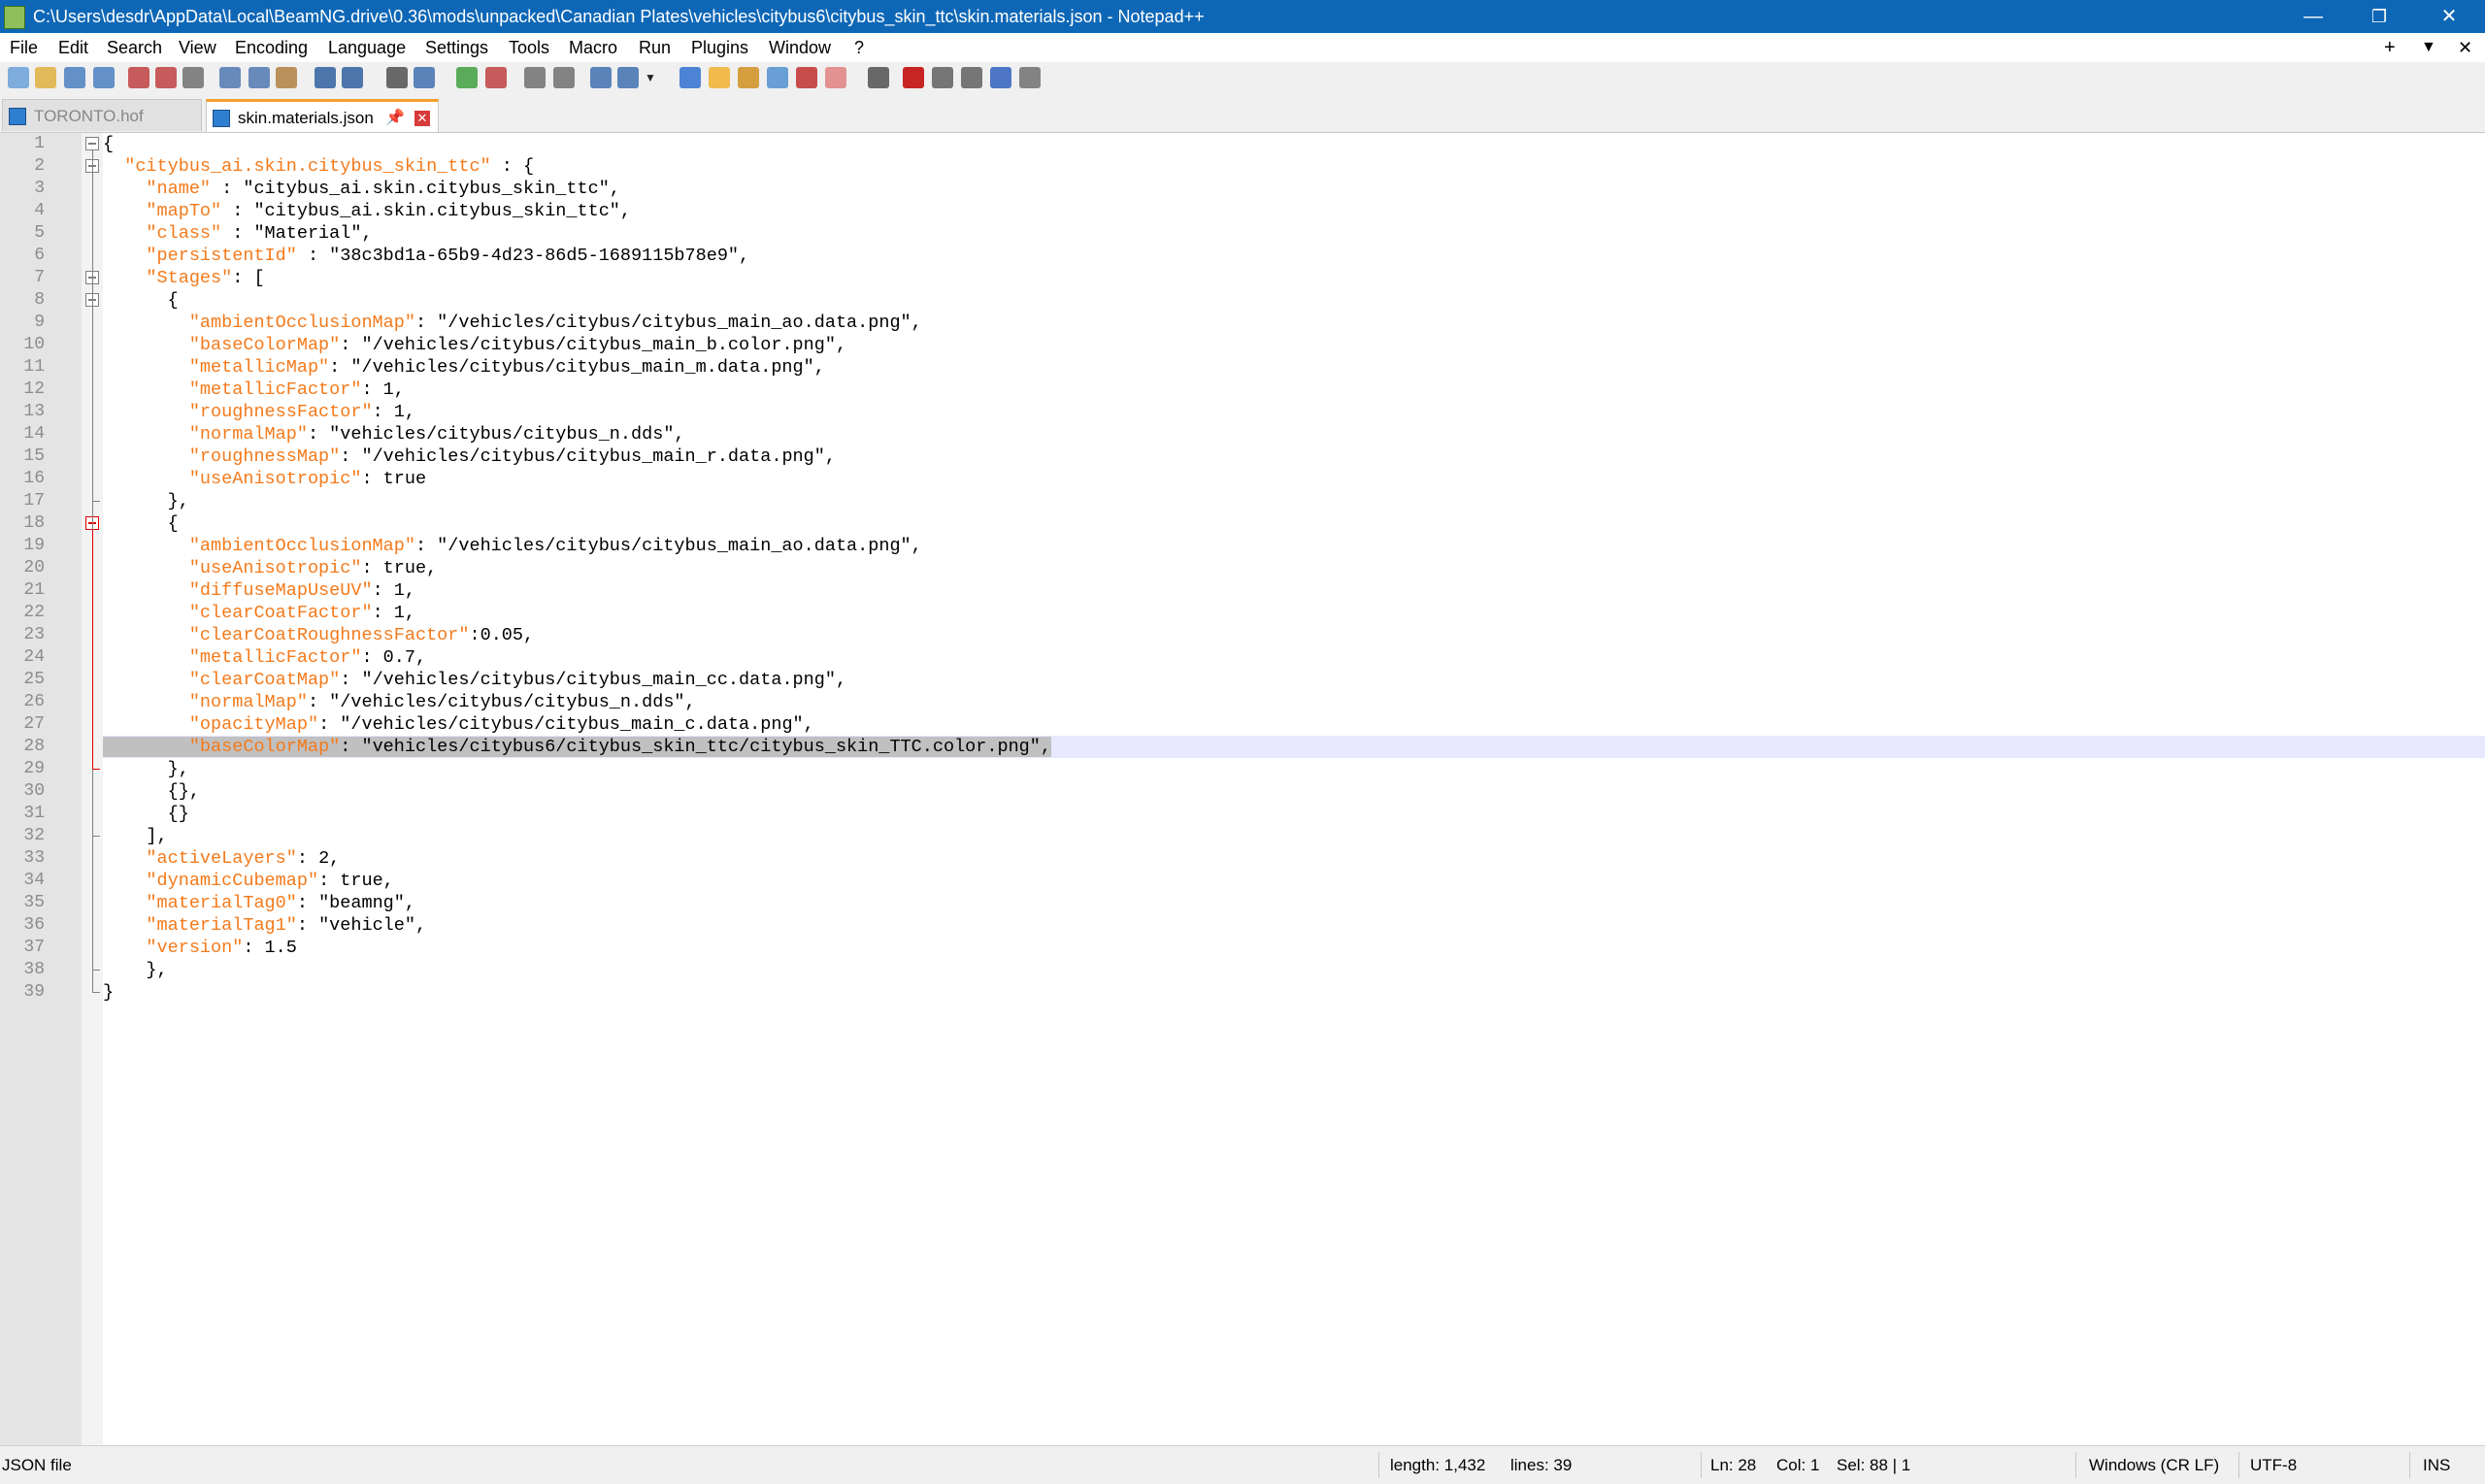  Describe the element at coordinates (73, 47) in the screenshot. I see `menu-edit: Edit` at that location.